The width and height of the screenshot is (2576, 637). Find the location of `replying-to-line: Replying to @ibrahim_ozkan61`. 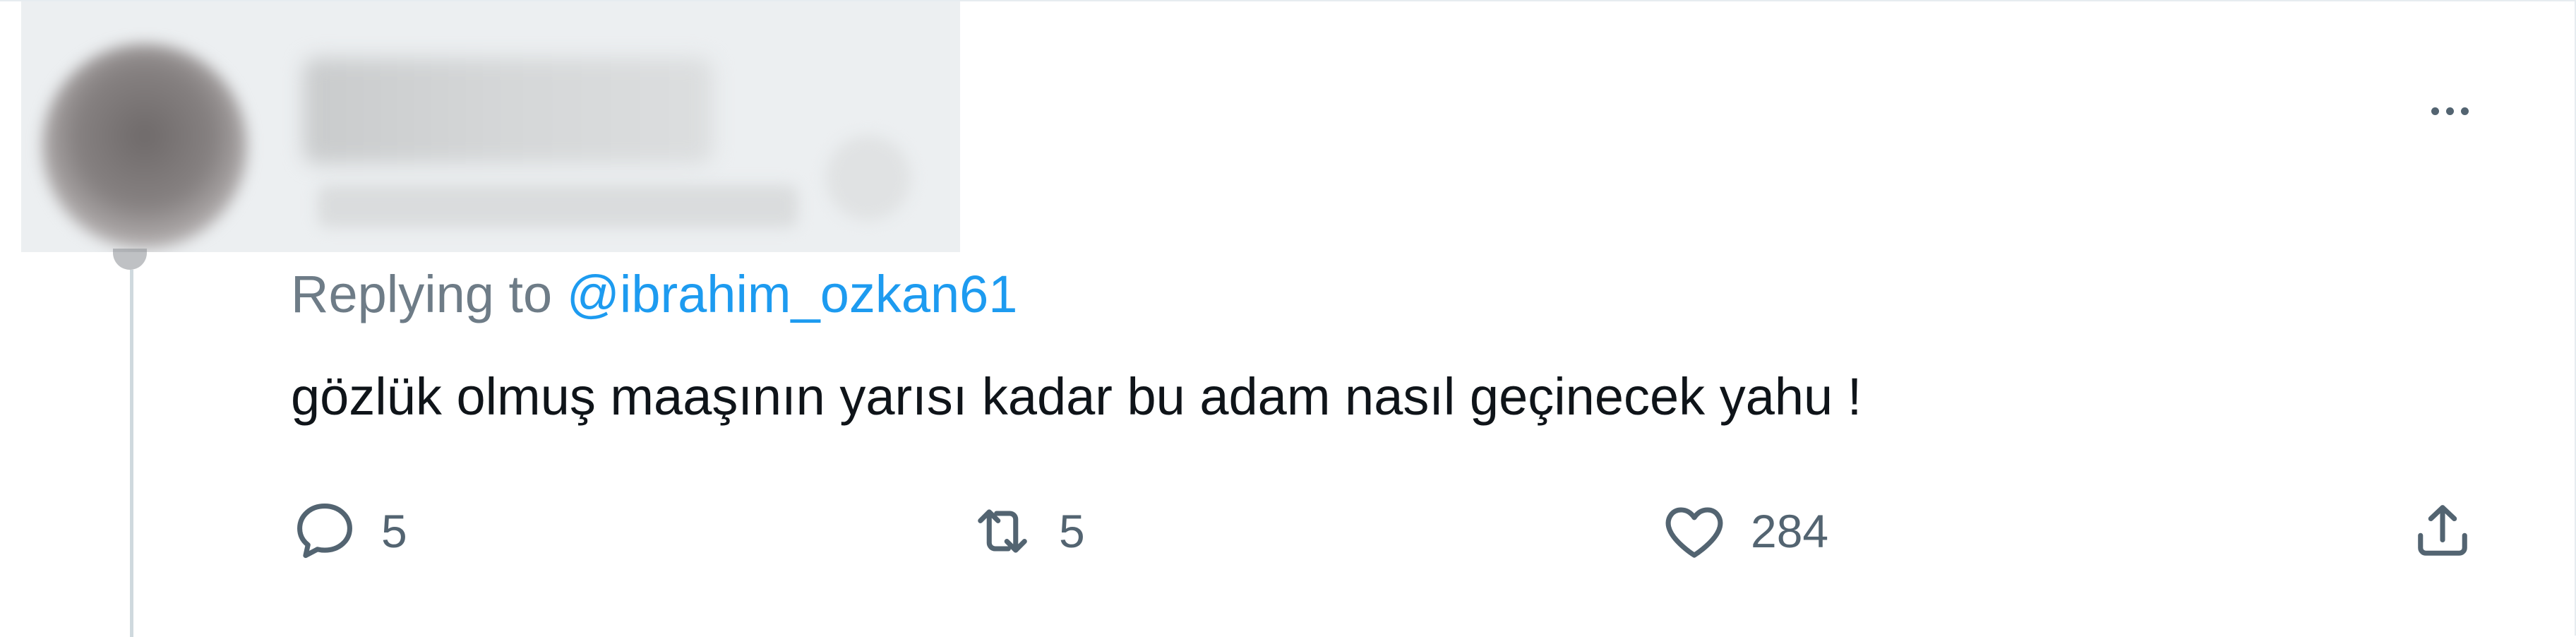

replying-to-line: Replying to @ibrahim_ozkan61 is located at coordinates (654, 294).